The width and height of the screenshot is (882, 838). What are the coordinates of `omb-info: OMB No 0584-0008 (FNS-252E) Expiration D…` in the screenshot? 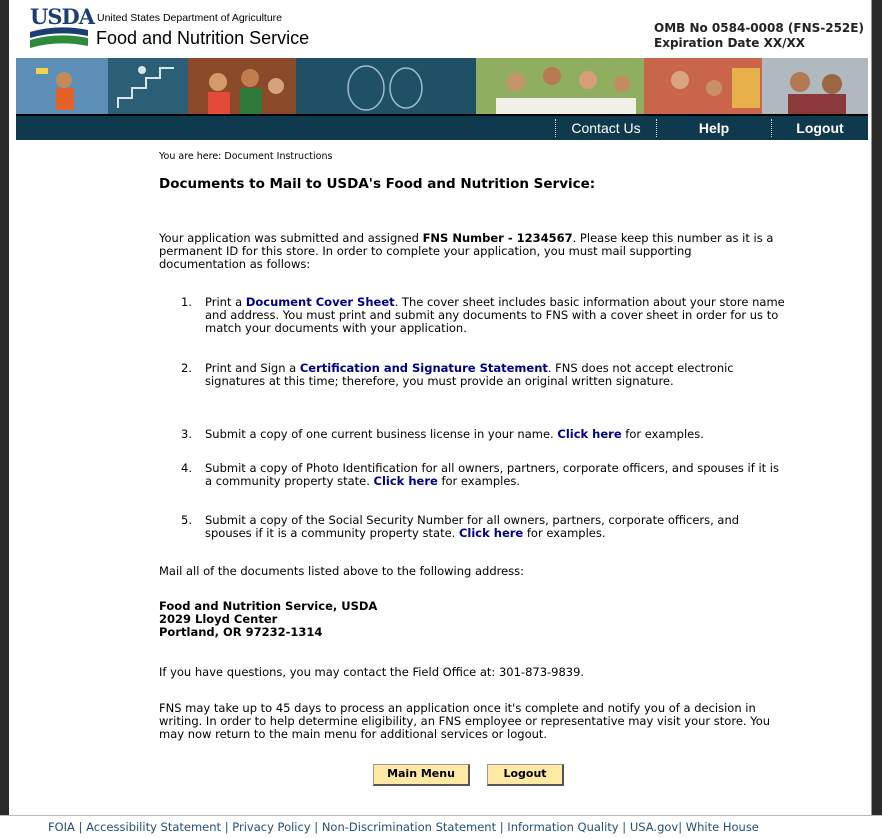 It's located at (759, 36).